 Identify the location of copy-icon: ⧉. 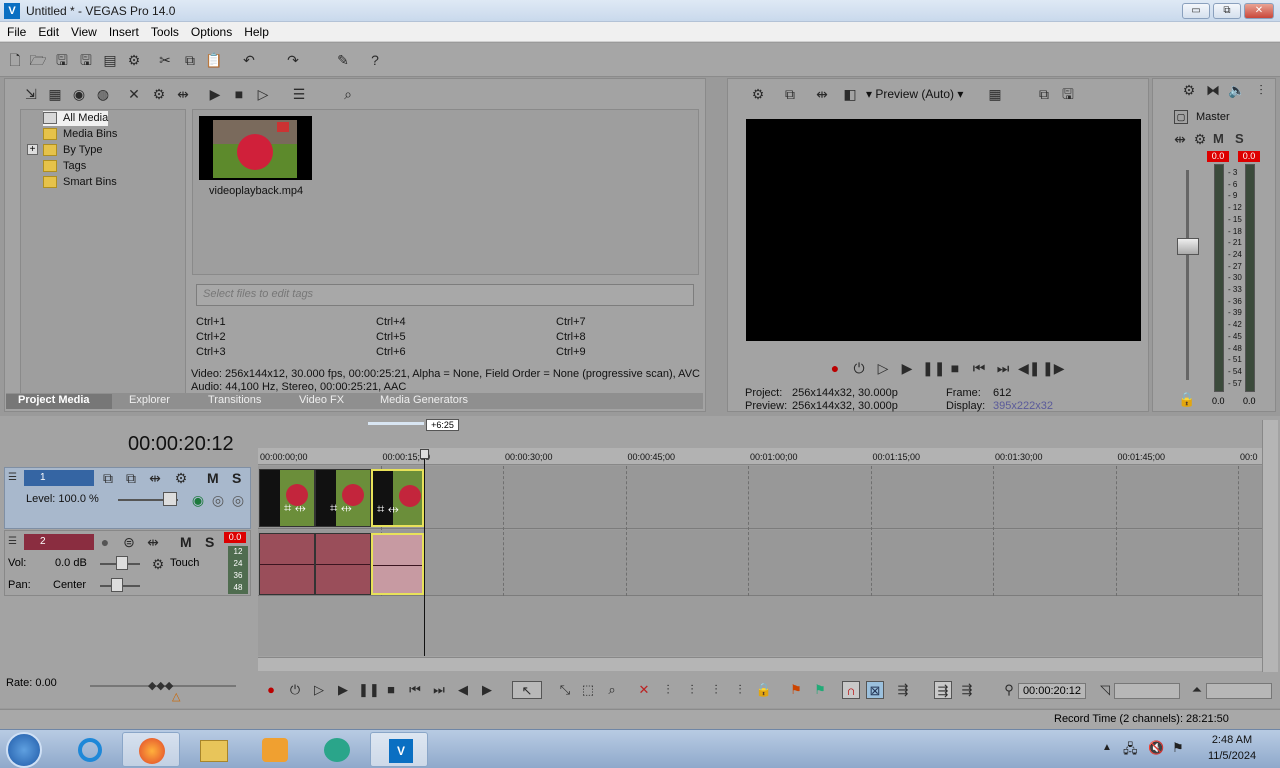
(190, 60).